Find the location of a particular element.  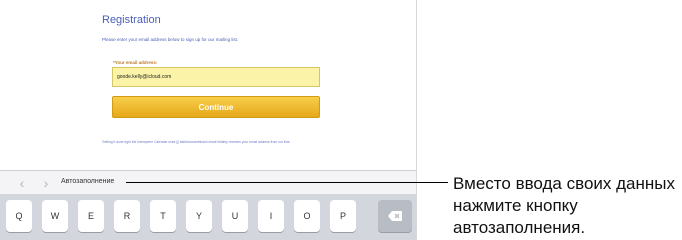

key-y: Y is located at coordinates (199, 216).